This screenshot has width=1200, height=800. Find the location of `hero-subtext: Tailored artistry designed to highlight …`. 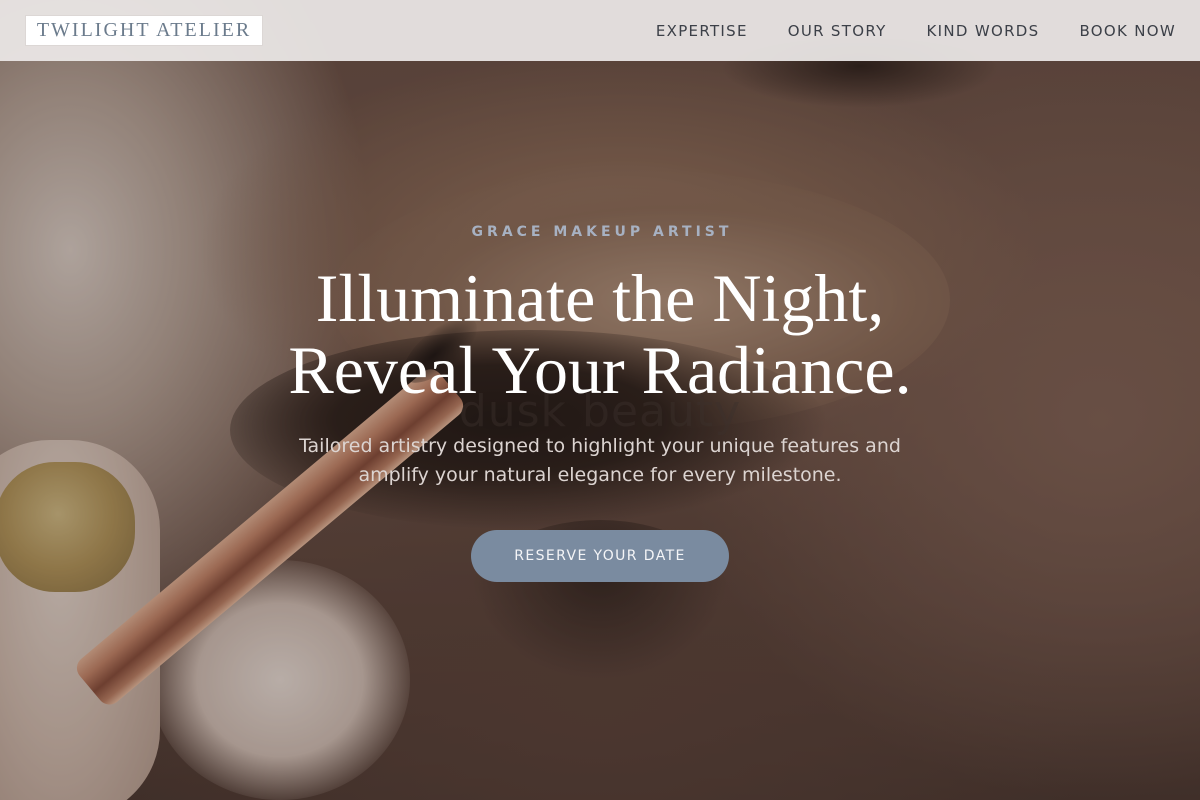

hero-subtext: Tailored artistry designed to highlight … is located at coordinates (600, 461).